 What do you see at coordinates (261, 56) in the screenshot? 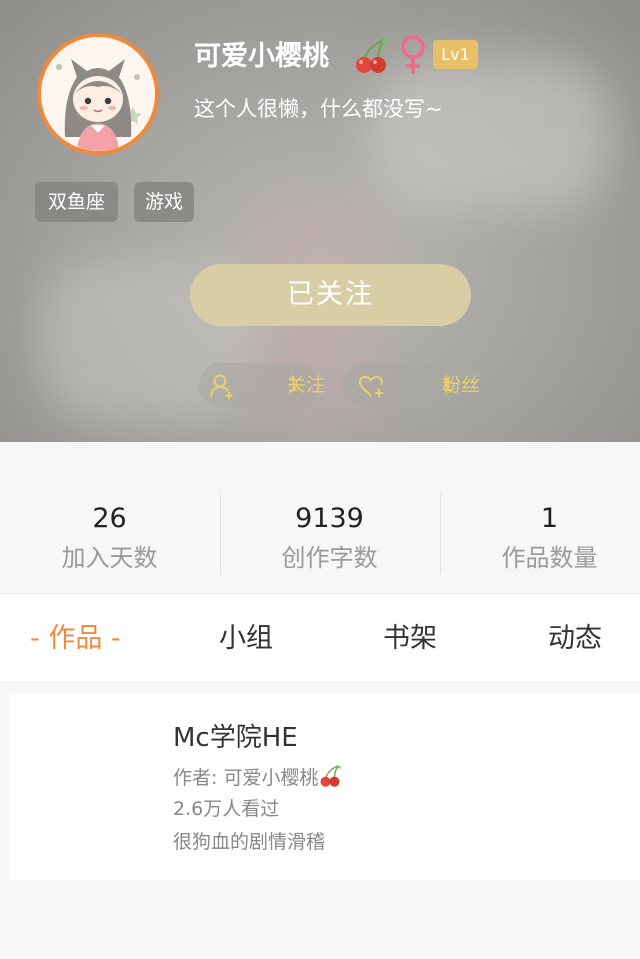
I see `username: 可爱小樱桃` at bounding box center [261, 56].